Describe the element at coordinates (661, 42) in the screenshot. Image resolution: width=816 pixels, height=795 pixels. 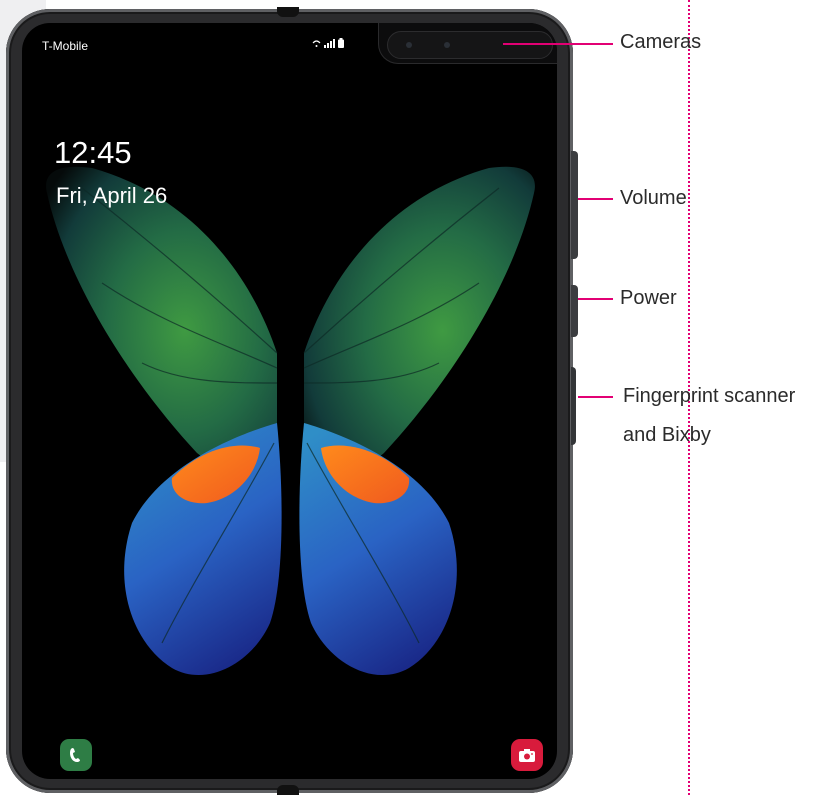
I see `cameras-label: Cameras` at that location.